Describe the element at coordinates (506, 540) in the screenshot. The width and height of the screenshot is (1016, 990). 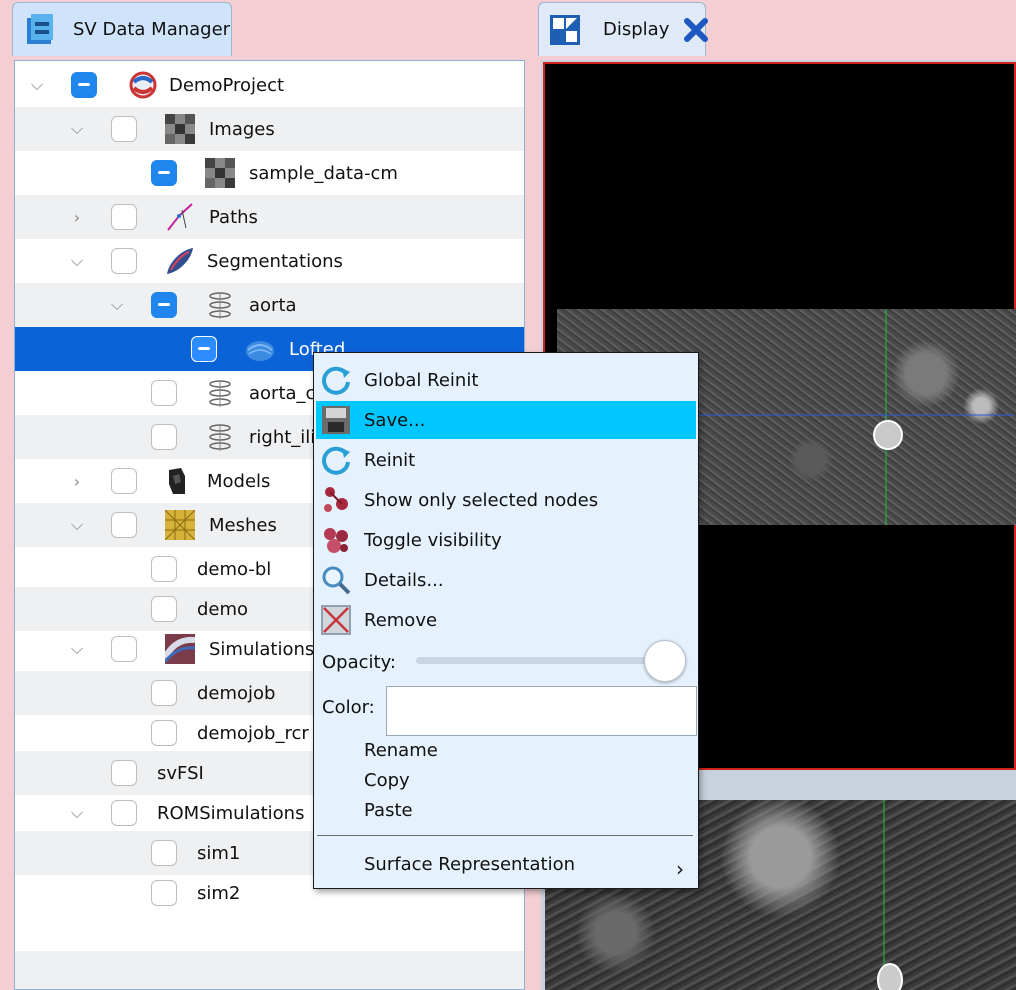
I see `menu-item-toggle-visibility: Toggle visibility` at that location.